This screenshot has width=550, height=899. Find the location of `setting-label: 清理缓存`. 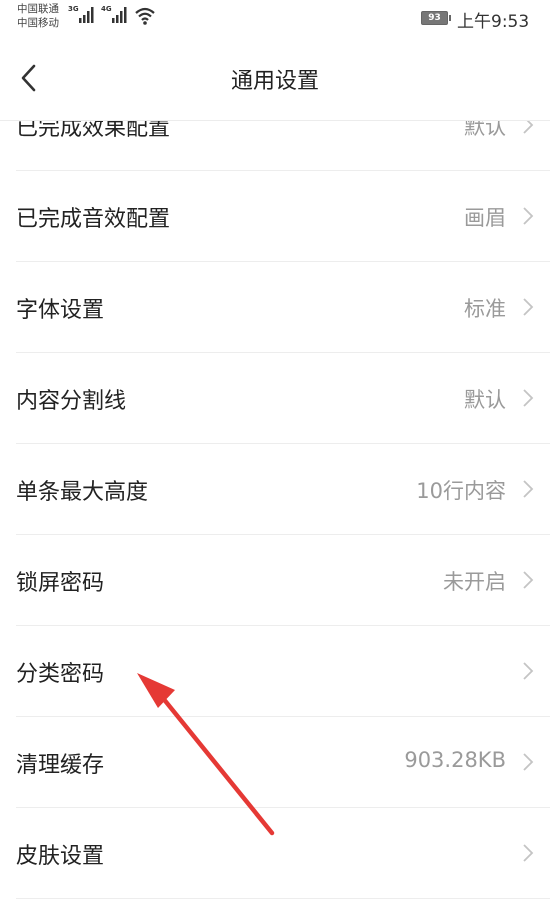

setting-label: 清理缓存 is located at coordinates (60, 765).